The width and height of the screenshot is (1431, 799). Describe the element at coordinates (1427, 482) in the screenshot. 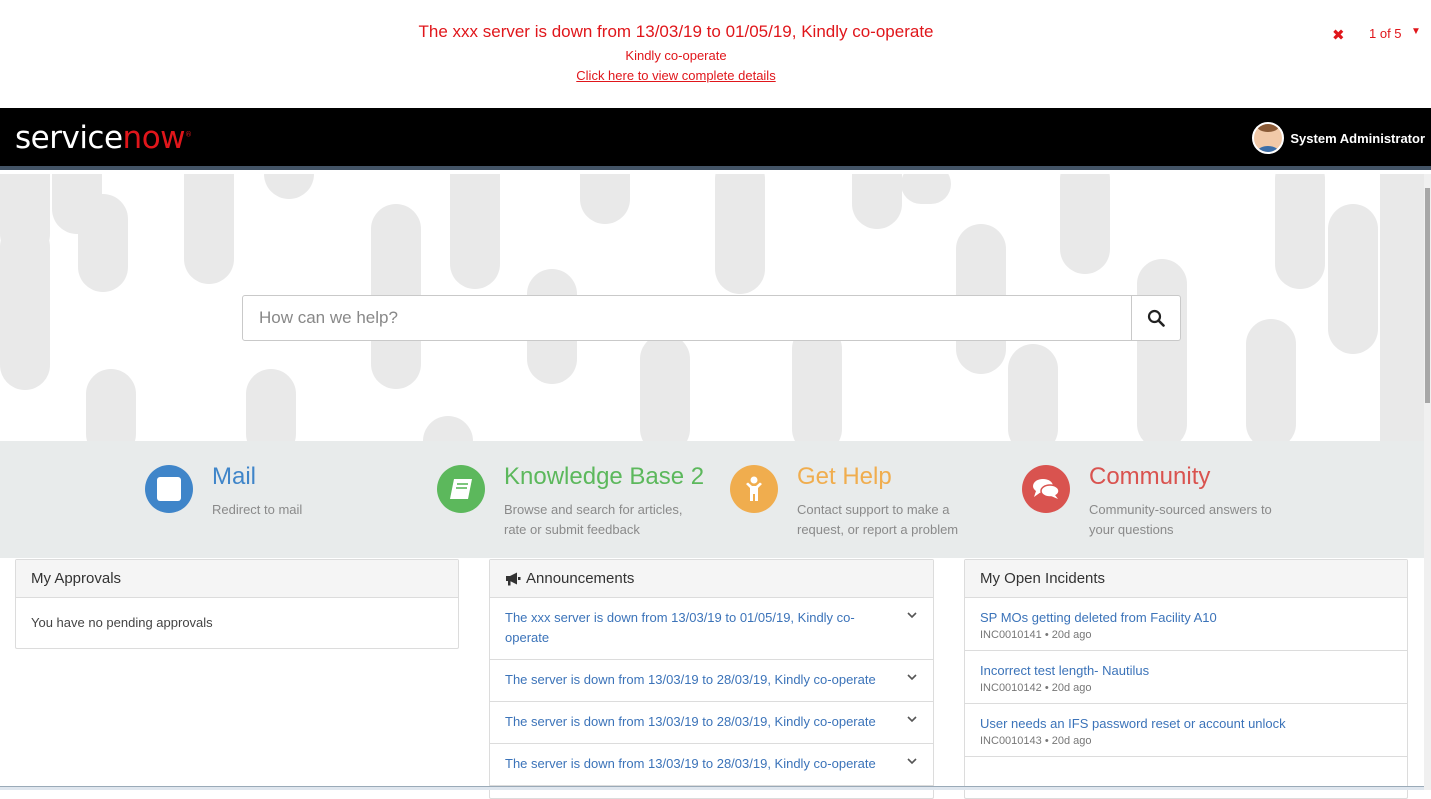

I see `page-scrollbar` at that location.